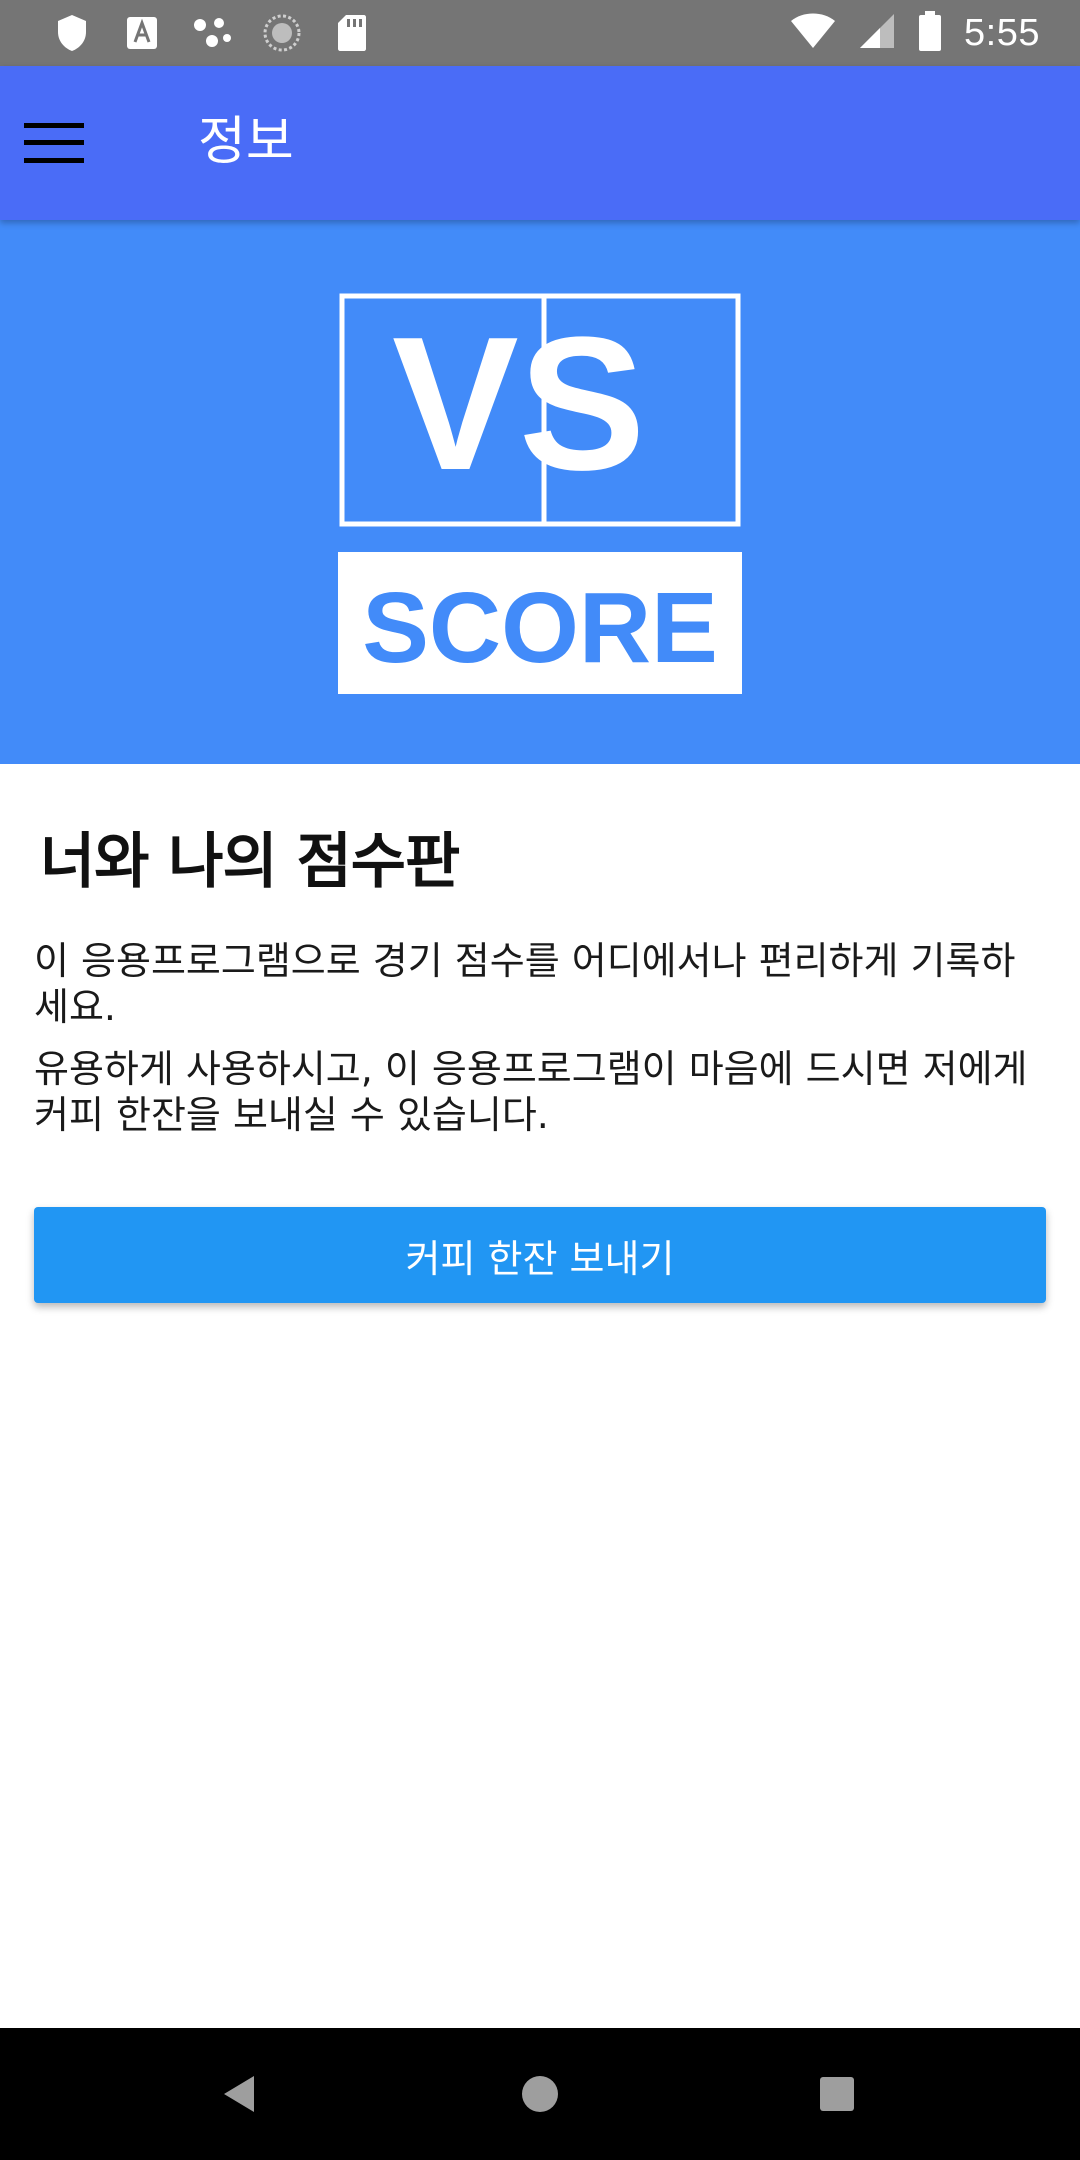 The image size is (1080, 2160). I want to click on content-title: 너와 나의 점수판, so click(250, 862).